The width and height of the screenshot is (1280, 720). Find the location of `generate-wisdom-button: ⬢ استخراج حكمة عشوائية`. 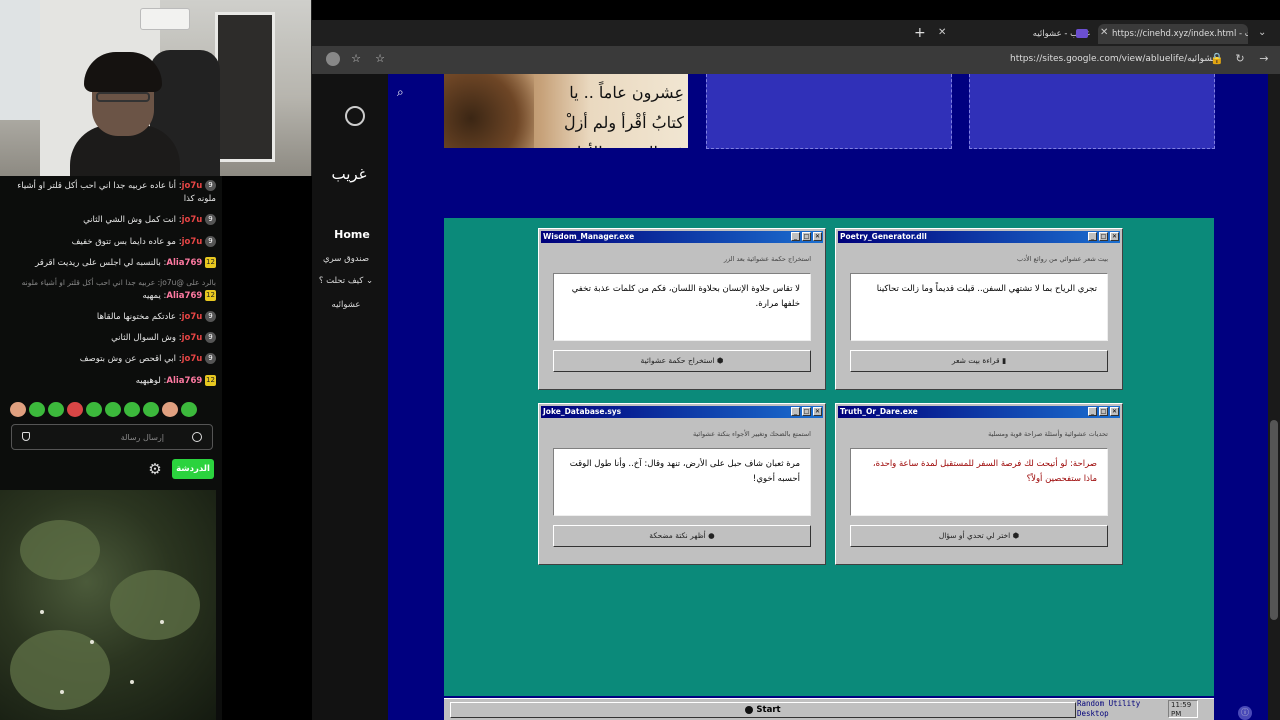

generate-wisdom-button: ⬢ استخراج حكمة عشوائية is located at coordinates (682, 361).